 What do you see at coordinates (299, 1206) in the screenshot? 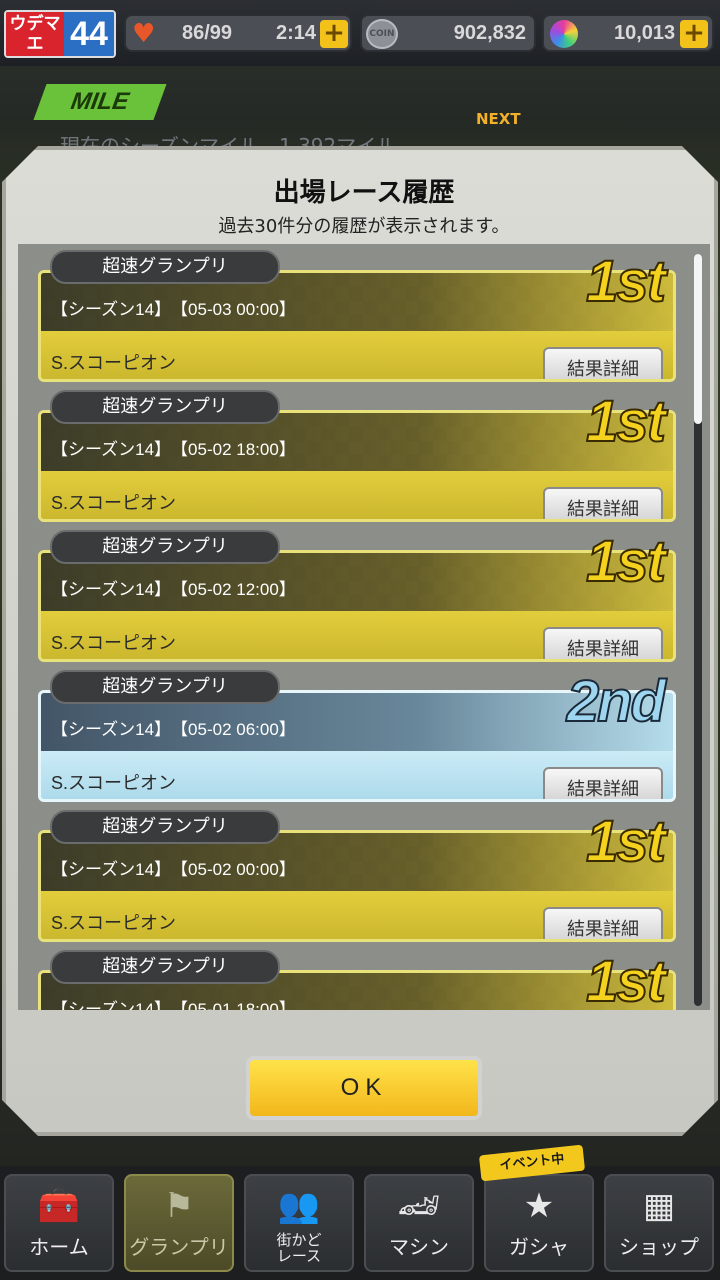
I see `people-icon: 👥` at bounding box center [299, 1206].